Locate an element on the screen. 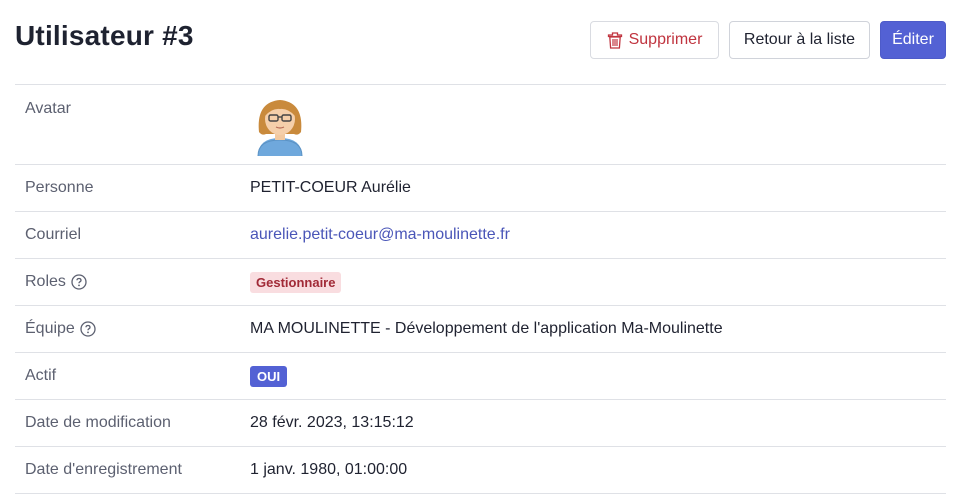 This screenshot has width=961, height=497. back-to-list-button: Retour à la liste is located at coordinates (799, 40).